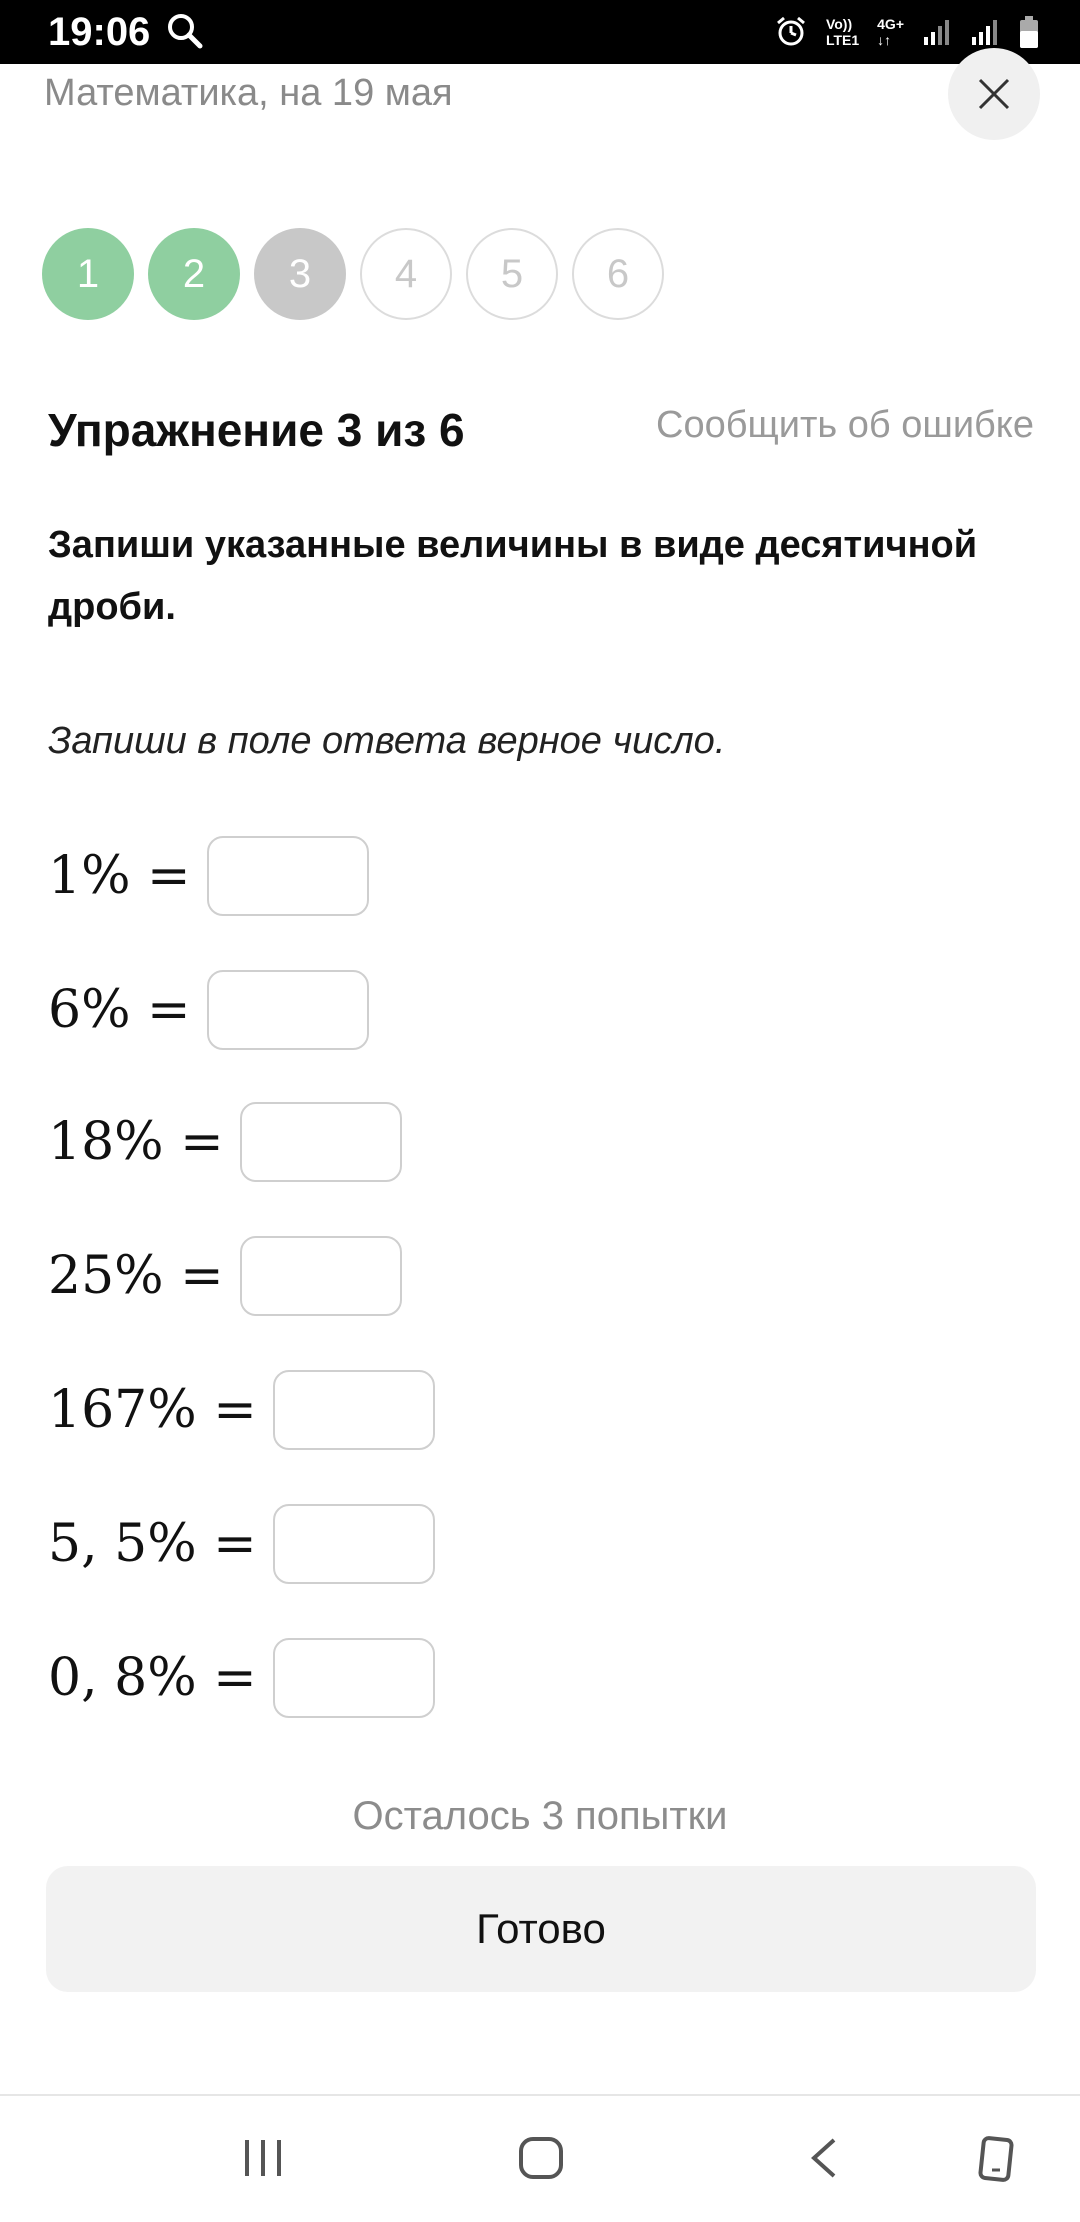 The width and height of the screenshot is (1080, 2222). I want to click on volte-label: Vo)), so click(839, 24).